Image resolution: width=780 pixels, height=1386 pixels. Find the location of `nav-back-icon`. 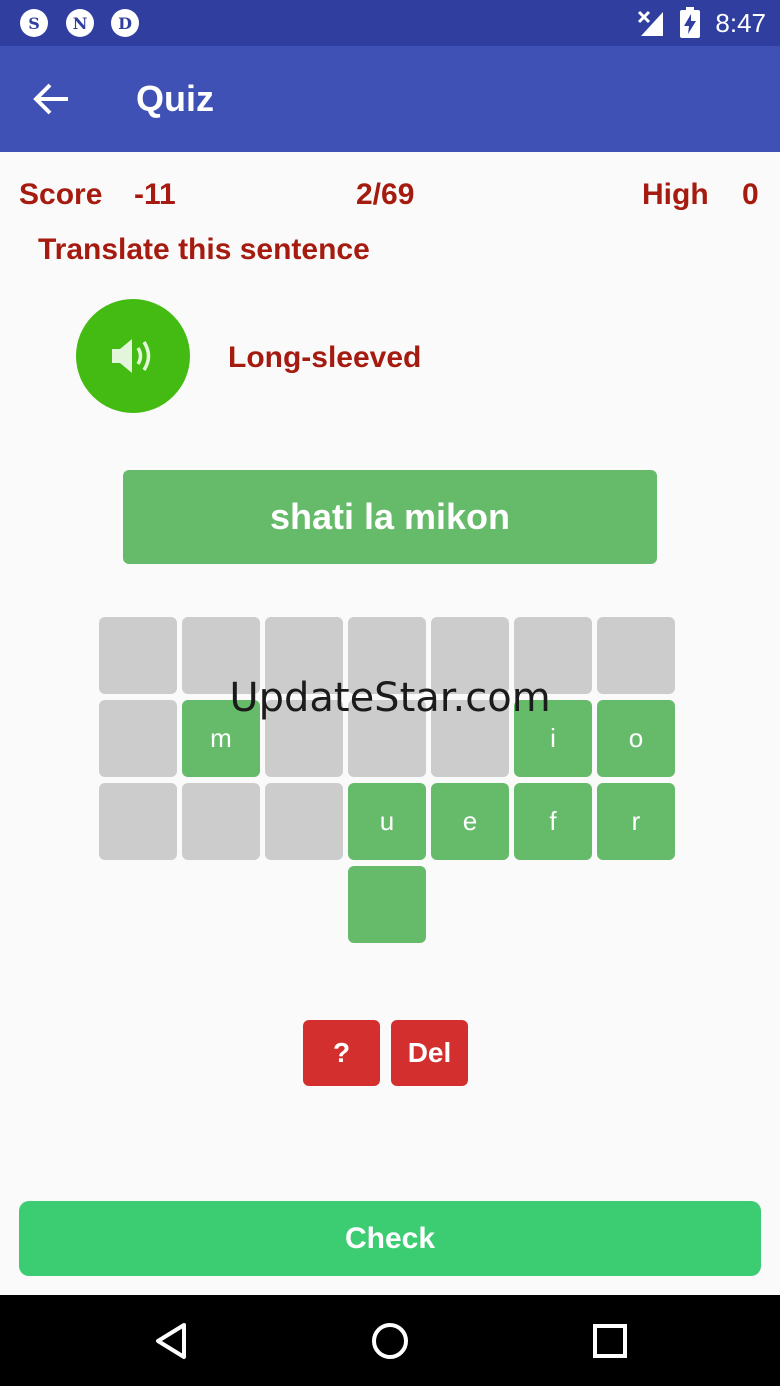

nav-back-icon is located at coordinates (172, 1341).